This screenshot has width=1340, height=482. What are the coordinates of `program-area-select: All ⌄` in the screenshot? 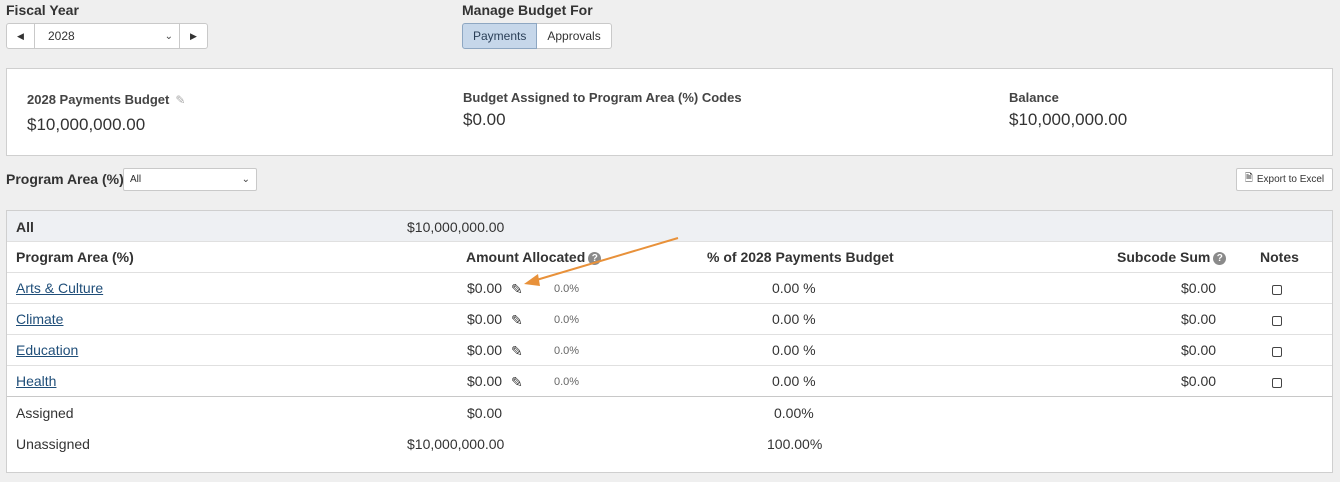 It's located at (190, 179).